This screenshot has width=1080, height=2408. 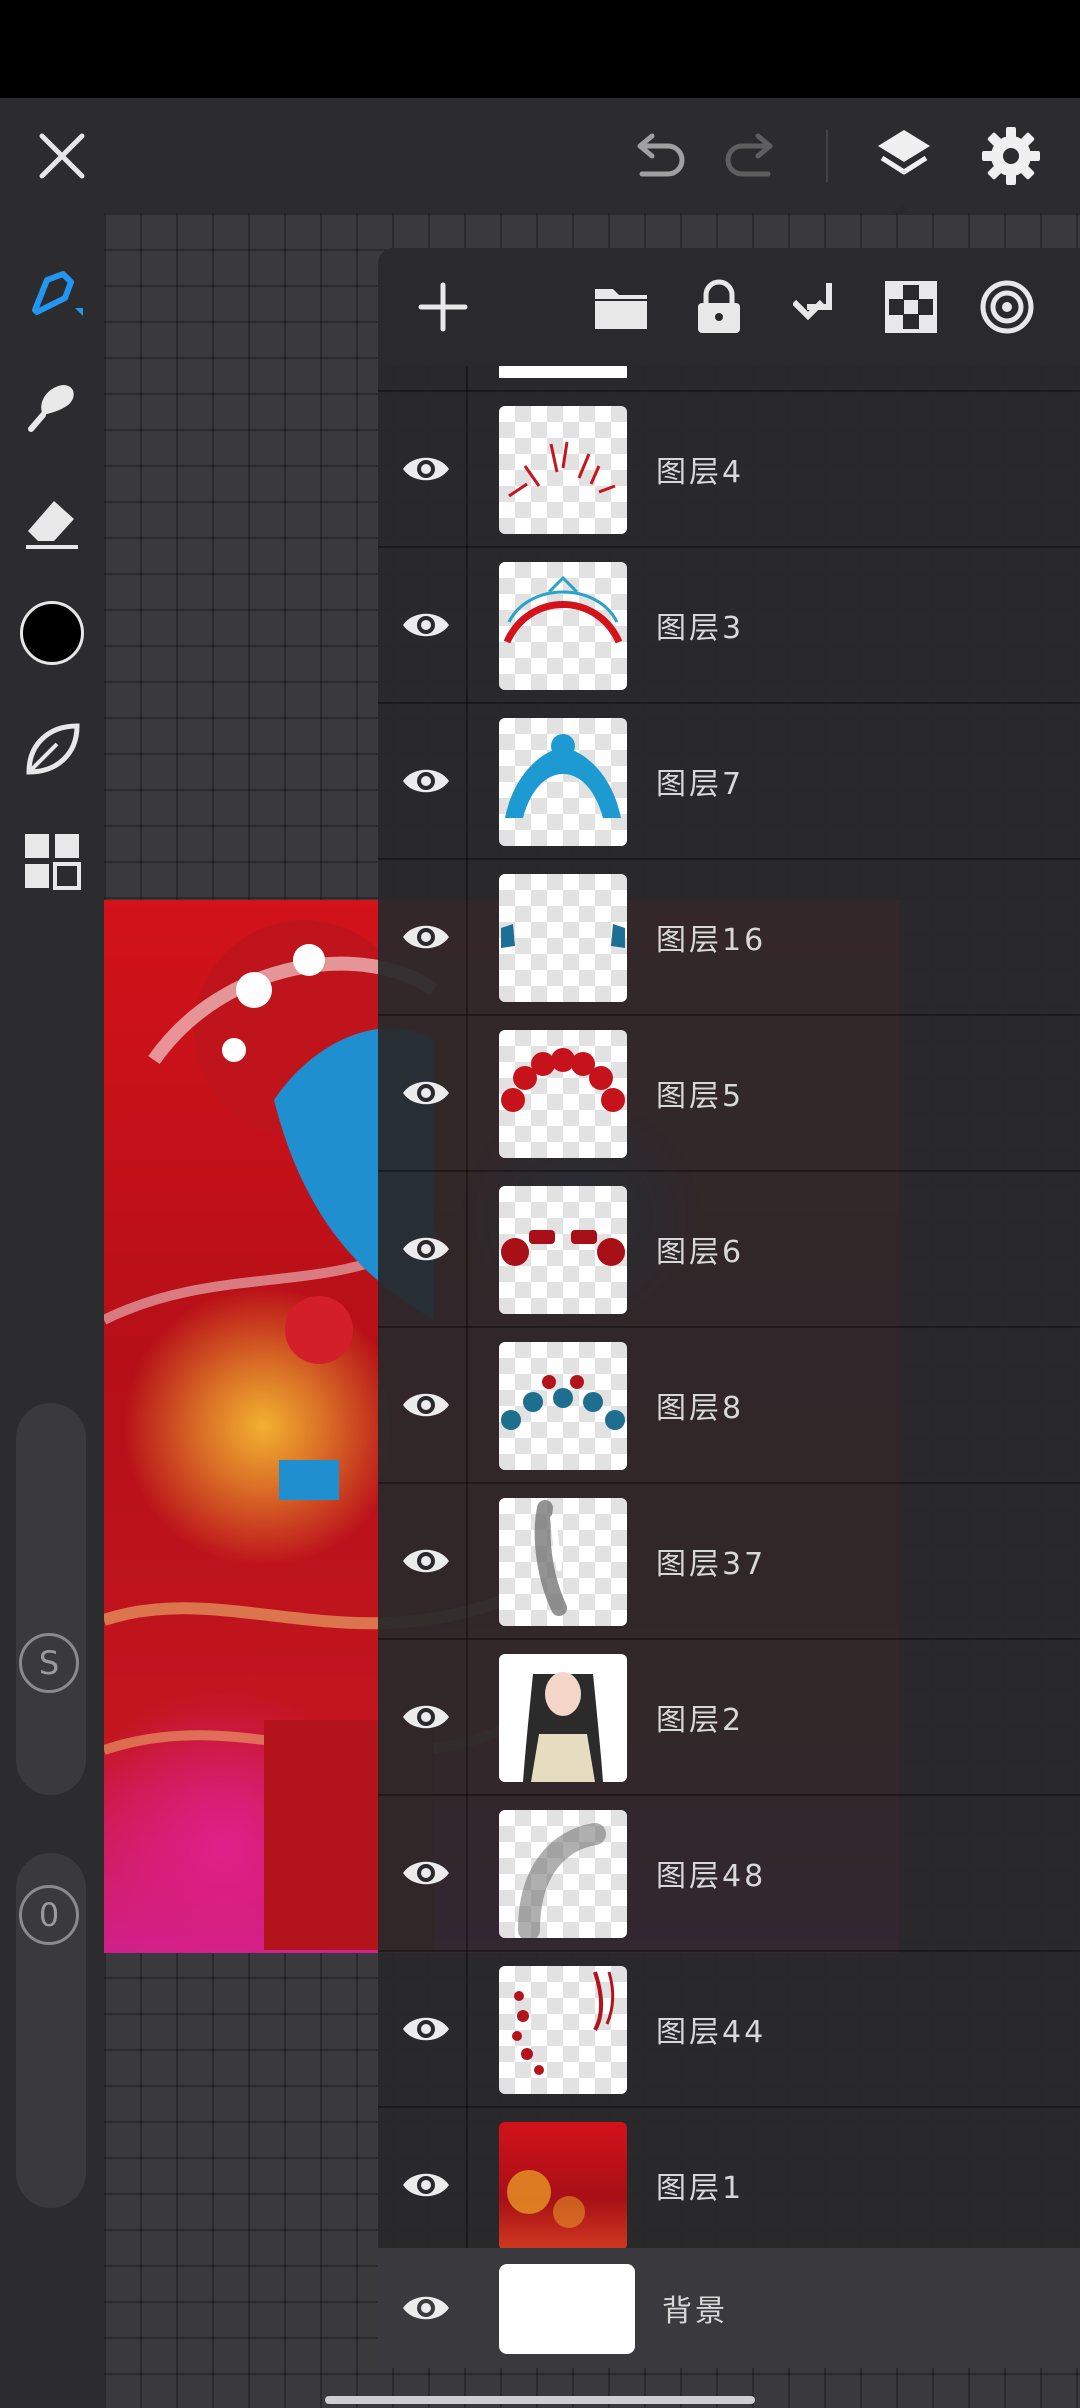 I want to click on top-toolbar, so click(x=540, y=157).